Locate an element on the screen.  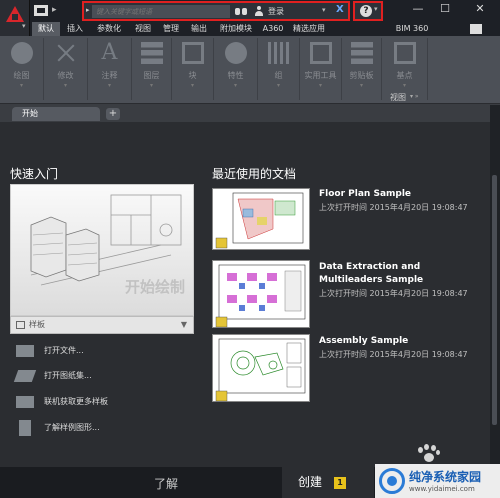
chevron-down-icon: ▾ » is located at coordinates (414, 96).